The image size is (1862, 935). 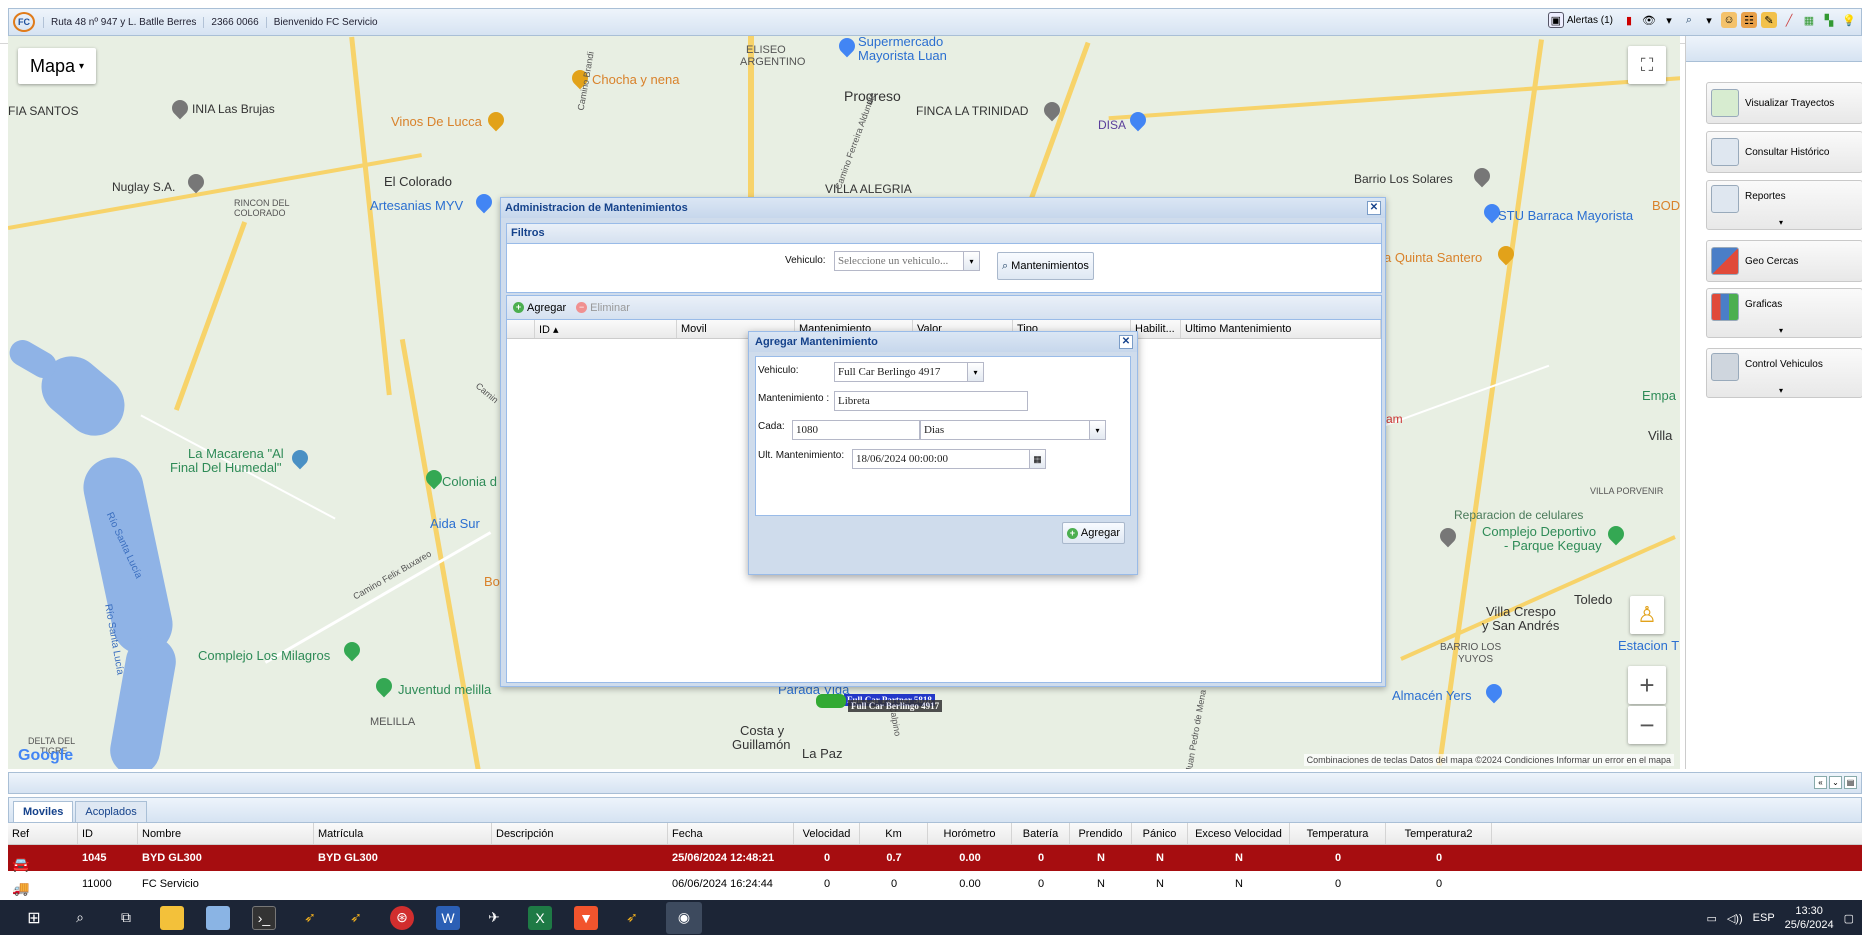 I want to click on column-header-id: ID ▴, so click(x=606, y=329).